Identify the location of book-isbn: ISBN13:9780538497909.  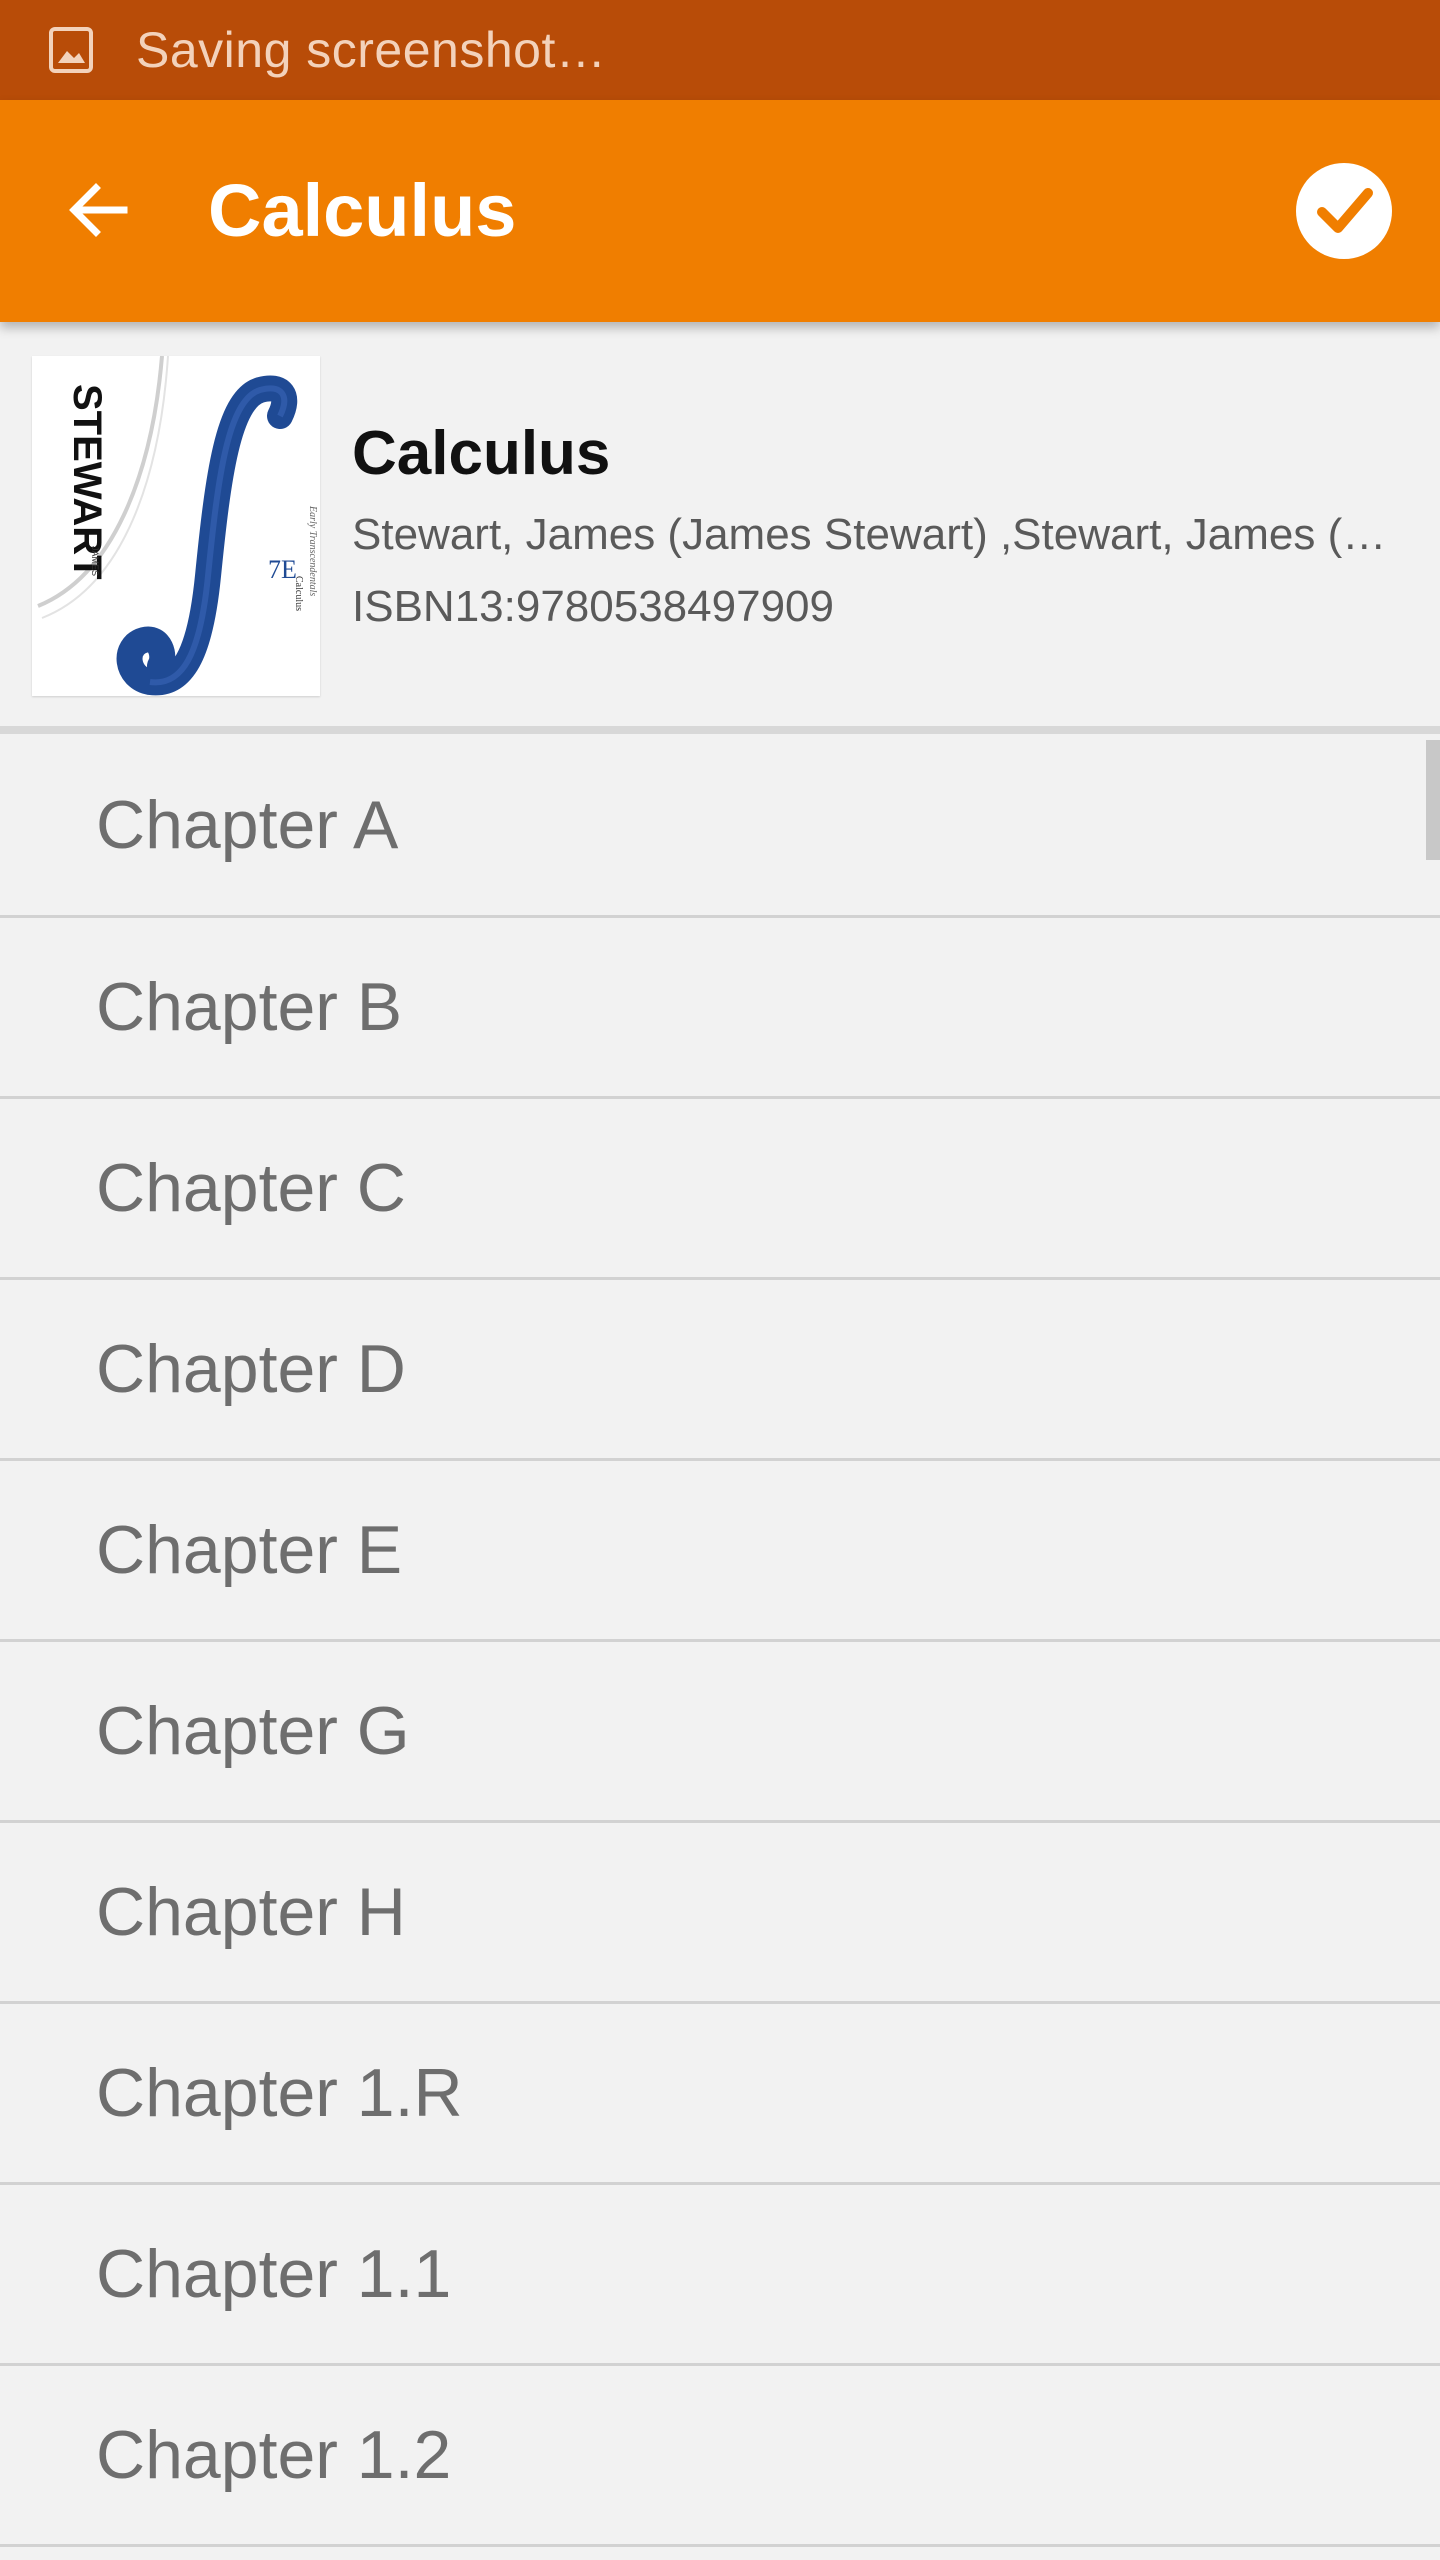
(593, 606).